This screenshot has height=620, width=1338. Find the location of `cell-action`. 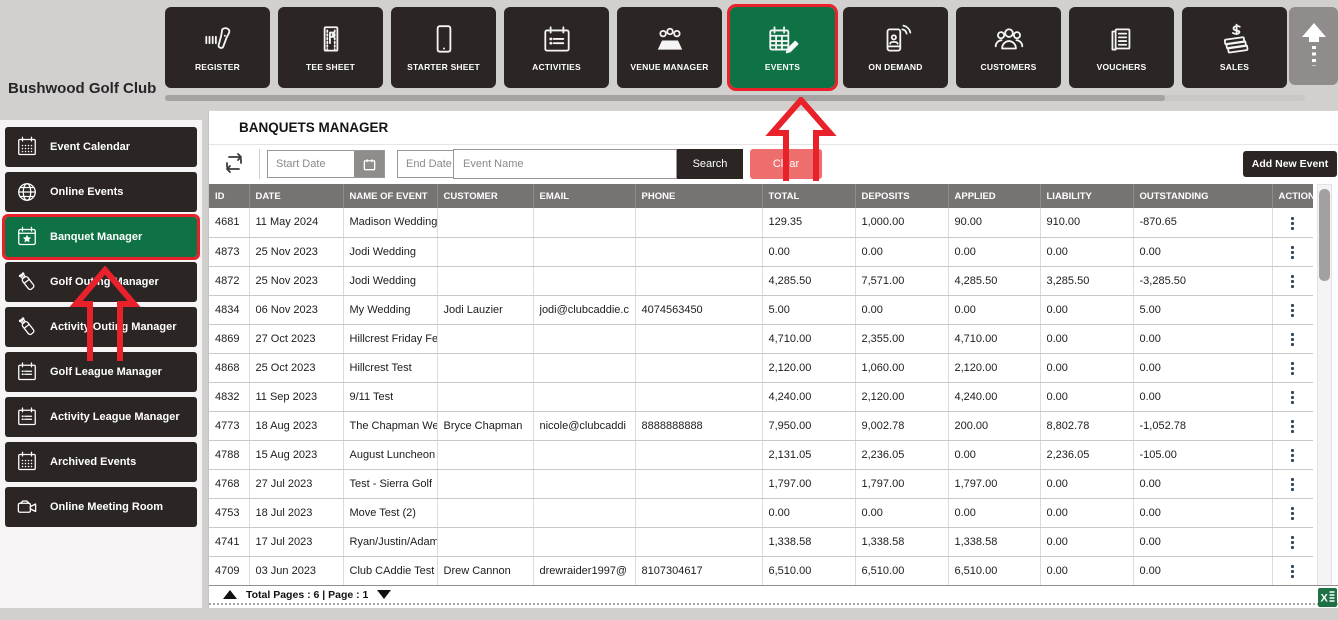

cell-action is located at coordinates (1292, 339).